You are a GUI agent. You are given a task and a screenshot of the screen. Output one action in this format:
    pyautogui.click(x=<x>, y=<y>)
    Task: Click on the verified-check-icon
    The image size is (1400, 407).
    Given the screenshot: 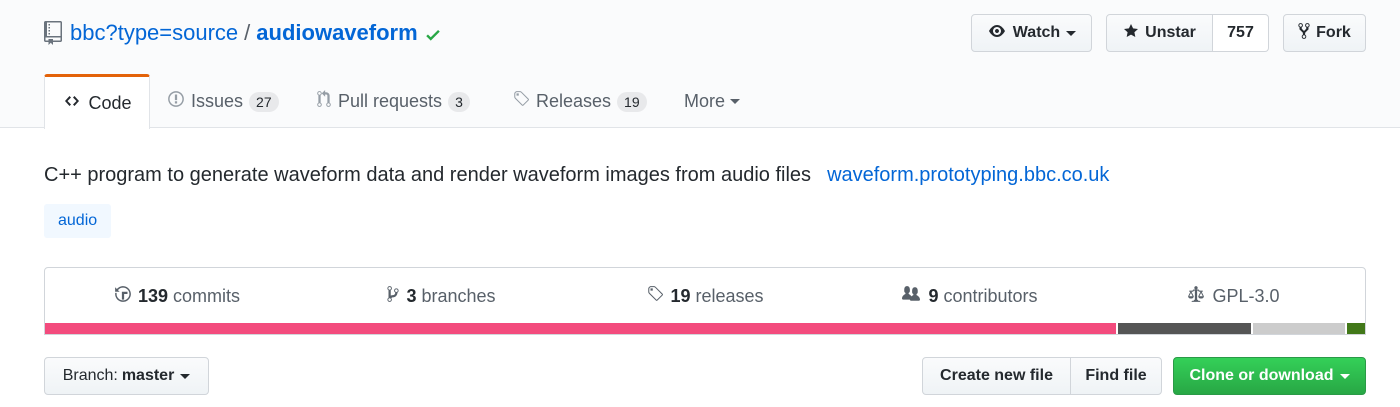 What is the action you would take?
    pyautogui.click(x=433, y=33)
    